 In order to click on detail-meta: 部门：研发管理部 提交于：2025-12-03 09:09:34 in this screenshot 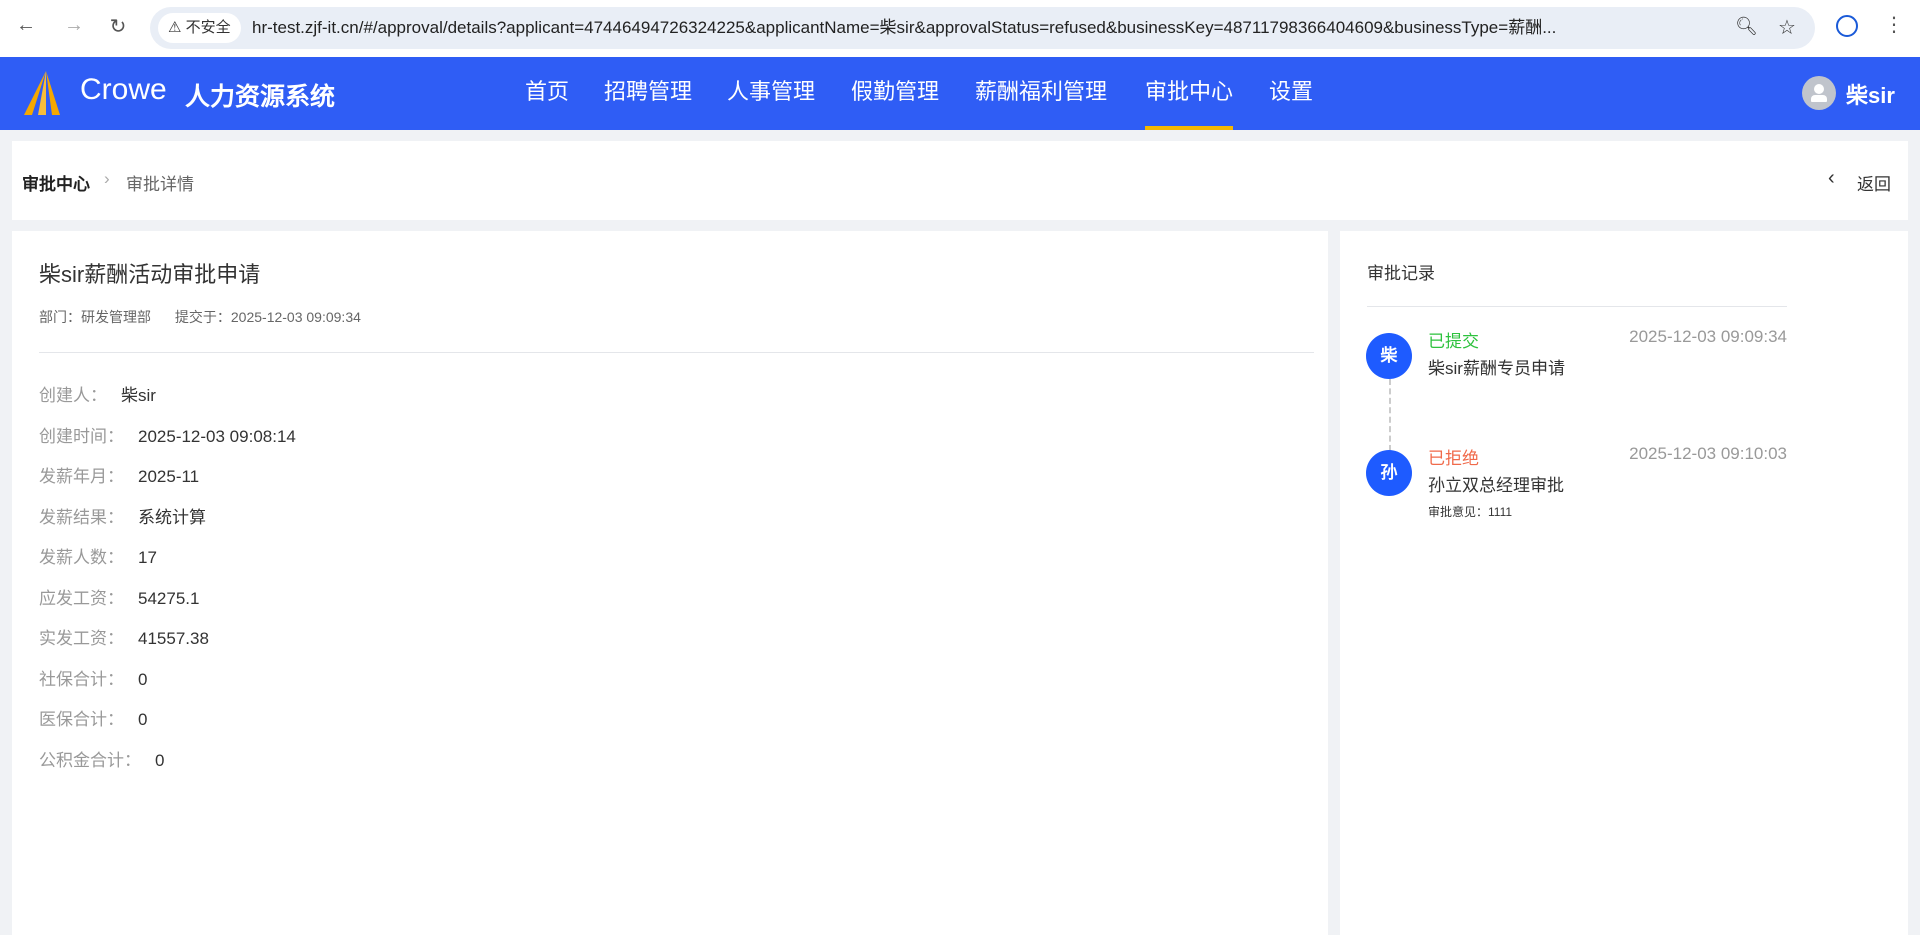, I will do `click(200, 317)`.